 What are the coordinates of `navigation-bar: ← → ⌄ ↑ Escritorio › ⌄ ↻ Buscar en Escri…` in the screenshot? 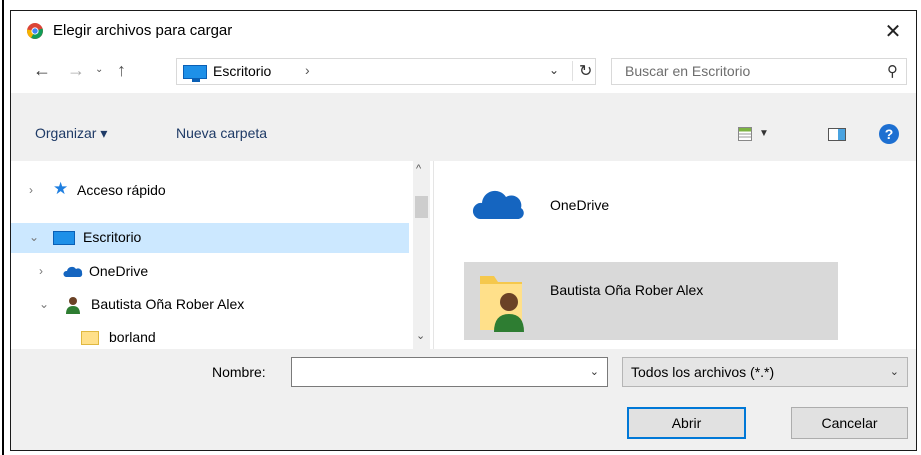 It's located at (463, 72).